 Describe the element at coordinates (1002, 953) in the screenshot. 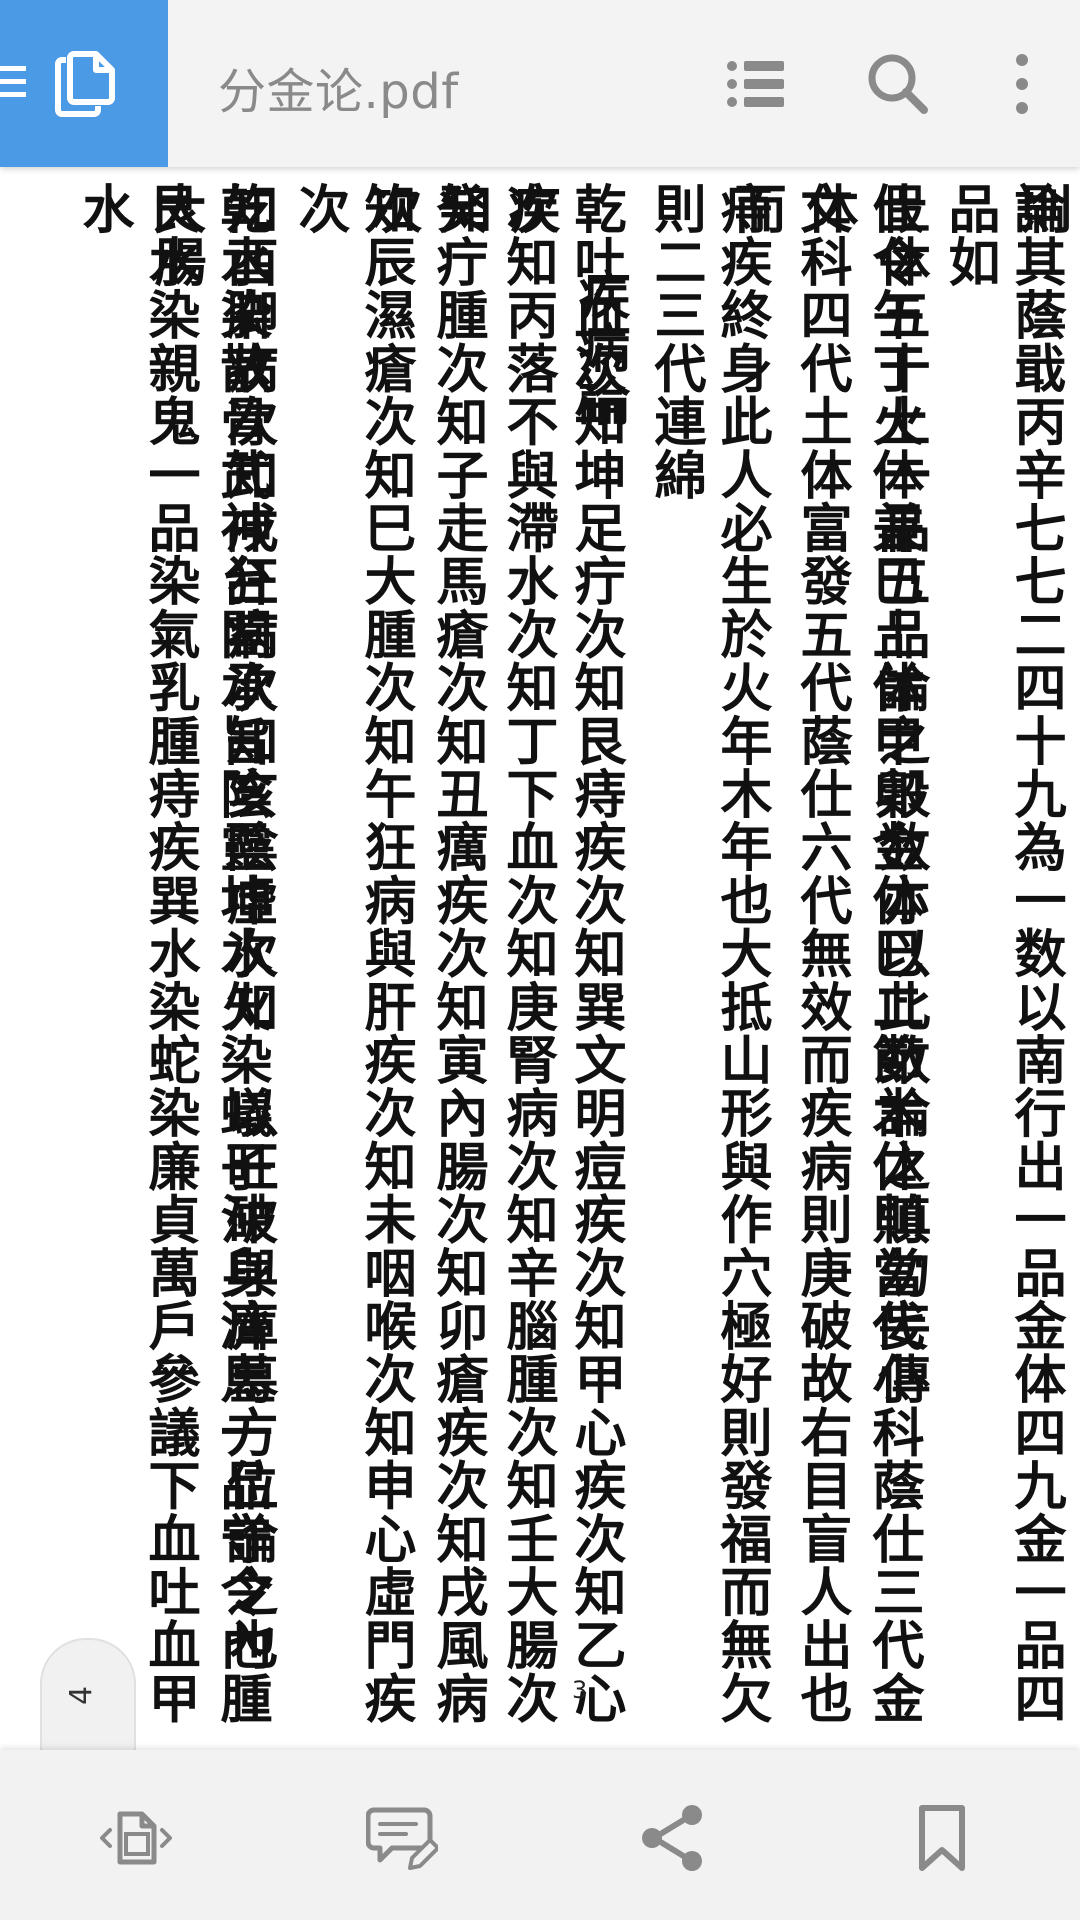

I see `text-column: 論其蔭戢丙辛七七二四十九為一数以南行出一品金体四九金一品四品如` at that location.